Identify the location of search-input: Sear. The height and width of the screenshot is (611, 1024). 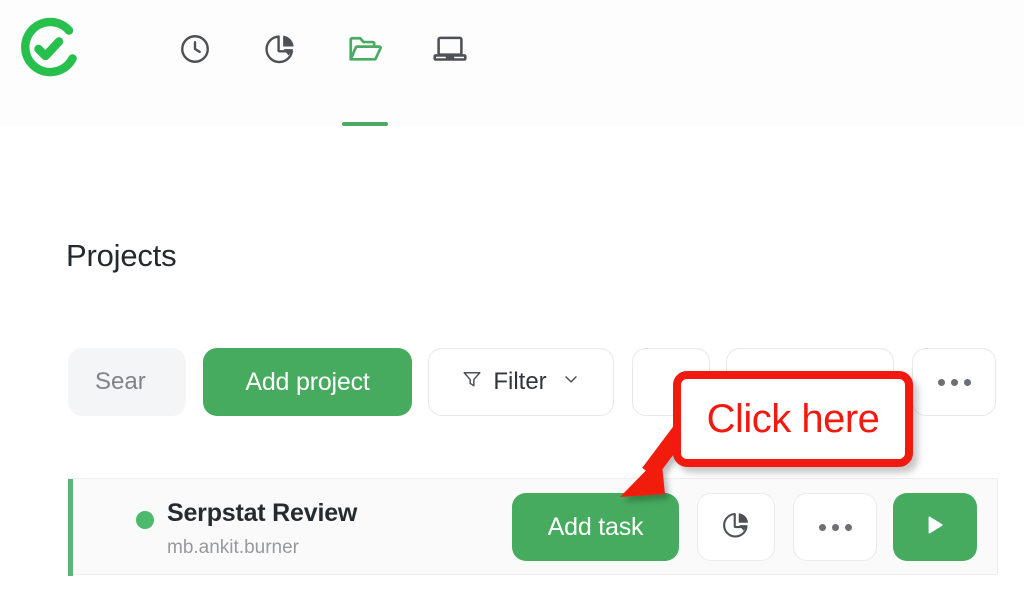
(127, 382).